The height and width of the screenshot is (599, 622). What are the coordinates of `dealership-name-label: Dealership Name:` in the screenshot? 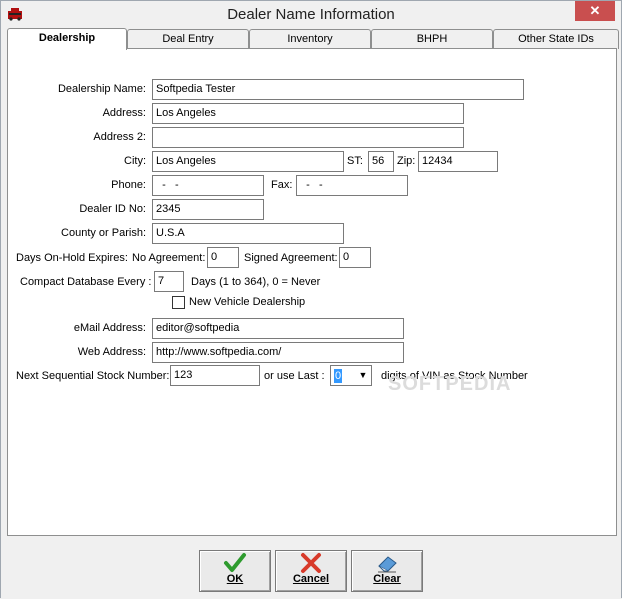 It's located at (101, 89).